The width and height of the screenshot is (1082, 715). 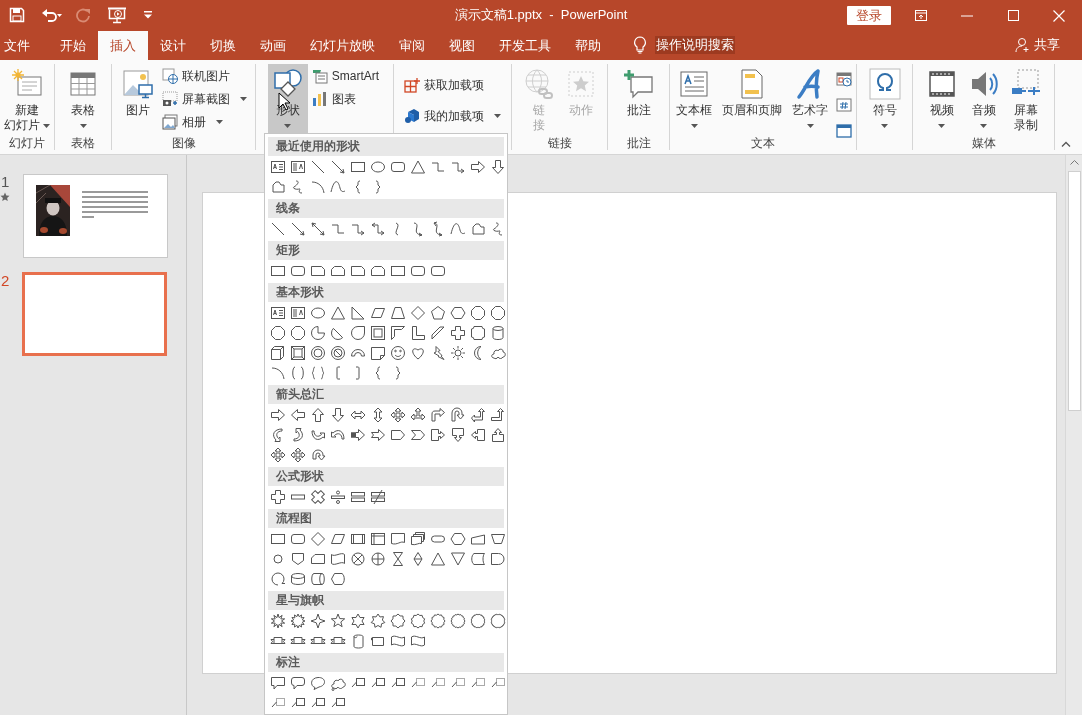 I want to click on section-header: 基本形状, so click(x=386, y=292).